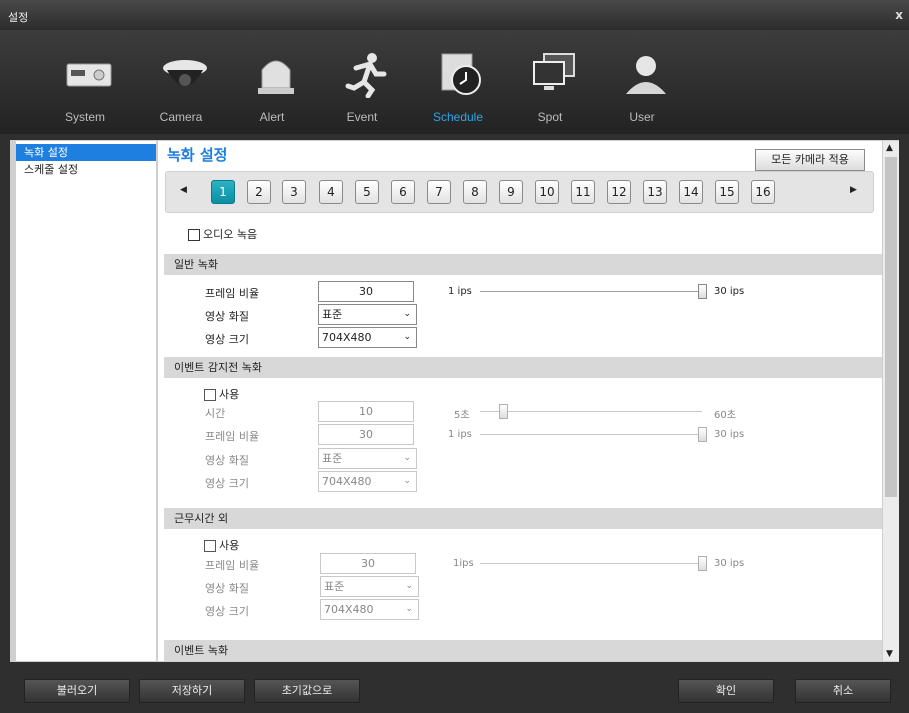 The image size is (909, 713). What do you see at coordinates (366, 411) in the screenshot?
I see `time-input: 10` at bounding box center [366, 411].